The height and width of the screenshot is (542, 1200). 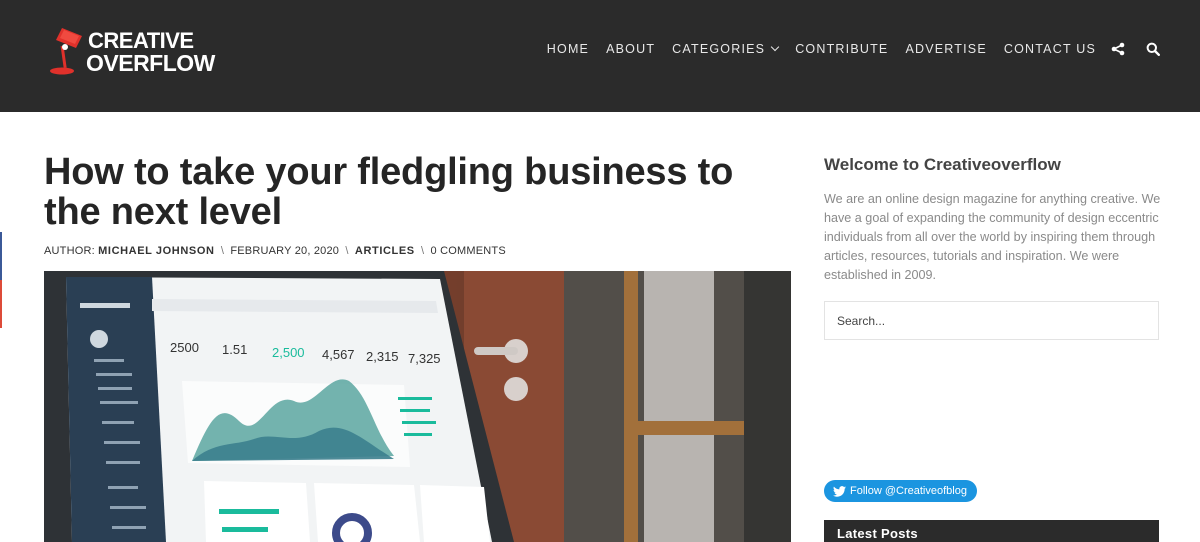 What do you see at coordinates (150, 63) in the screenshot?
I see `logo-line-2: OVERFLOW` at bounding box center [150, 63].